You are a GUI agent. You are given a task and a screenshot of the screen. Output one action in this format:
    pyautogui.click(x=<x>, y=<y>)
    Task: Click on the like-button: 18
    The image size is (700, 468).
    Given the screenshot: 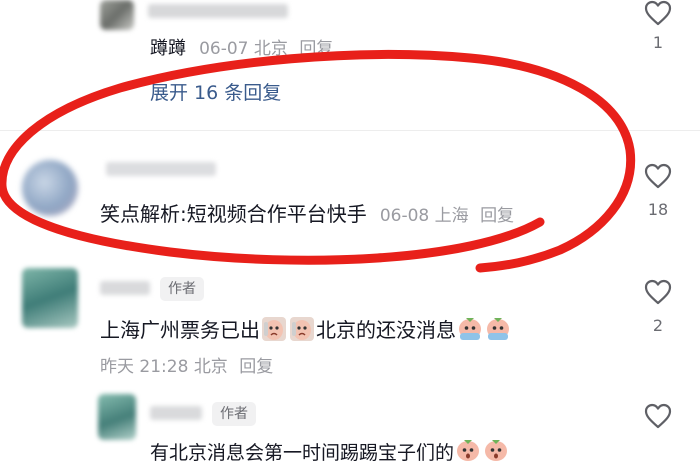 What is the action you would take?
    pyautogui.click(x=658, y=191)
    